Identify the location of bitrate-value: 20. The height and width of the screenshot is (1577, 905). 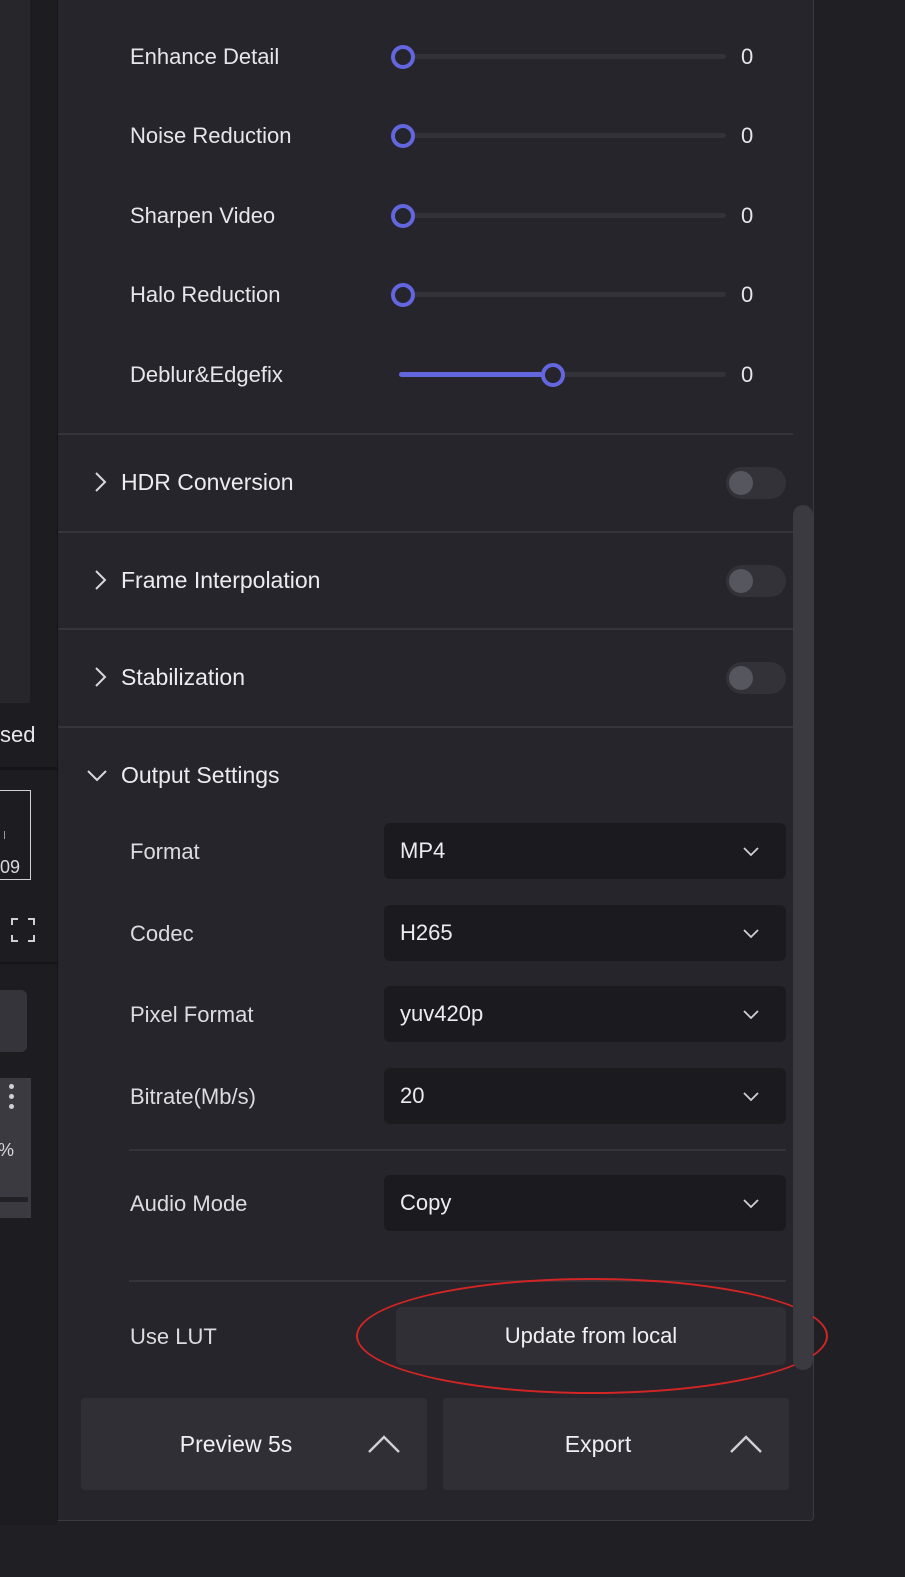
(412, 1095).